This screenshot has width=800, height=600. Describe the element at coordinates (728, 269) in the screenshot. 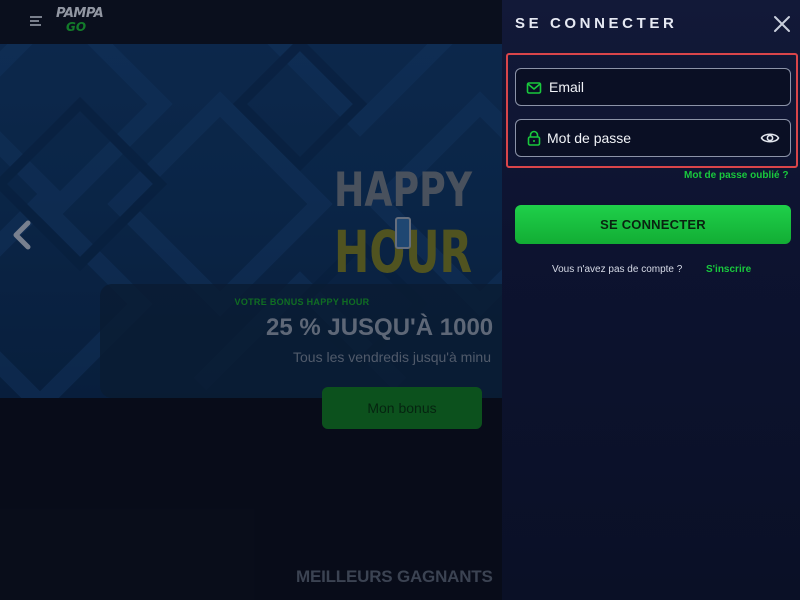

I see `signup-link: S'inscrire` at that location.